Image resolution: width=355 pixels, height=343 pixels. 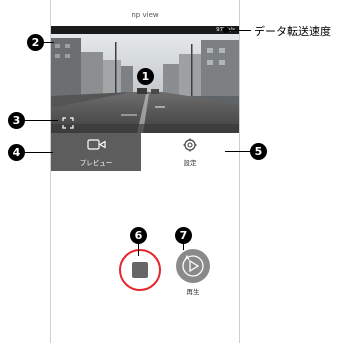 I want to click on callout-1: 1, so click(x=145, y=76).